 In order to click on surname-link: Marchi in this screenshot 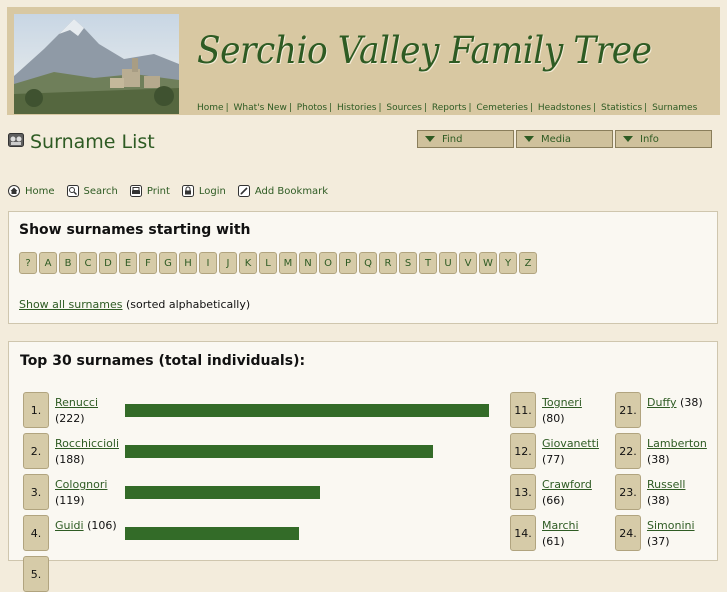, I will do `click(560, 525)`.